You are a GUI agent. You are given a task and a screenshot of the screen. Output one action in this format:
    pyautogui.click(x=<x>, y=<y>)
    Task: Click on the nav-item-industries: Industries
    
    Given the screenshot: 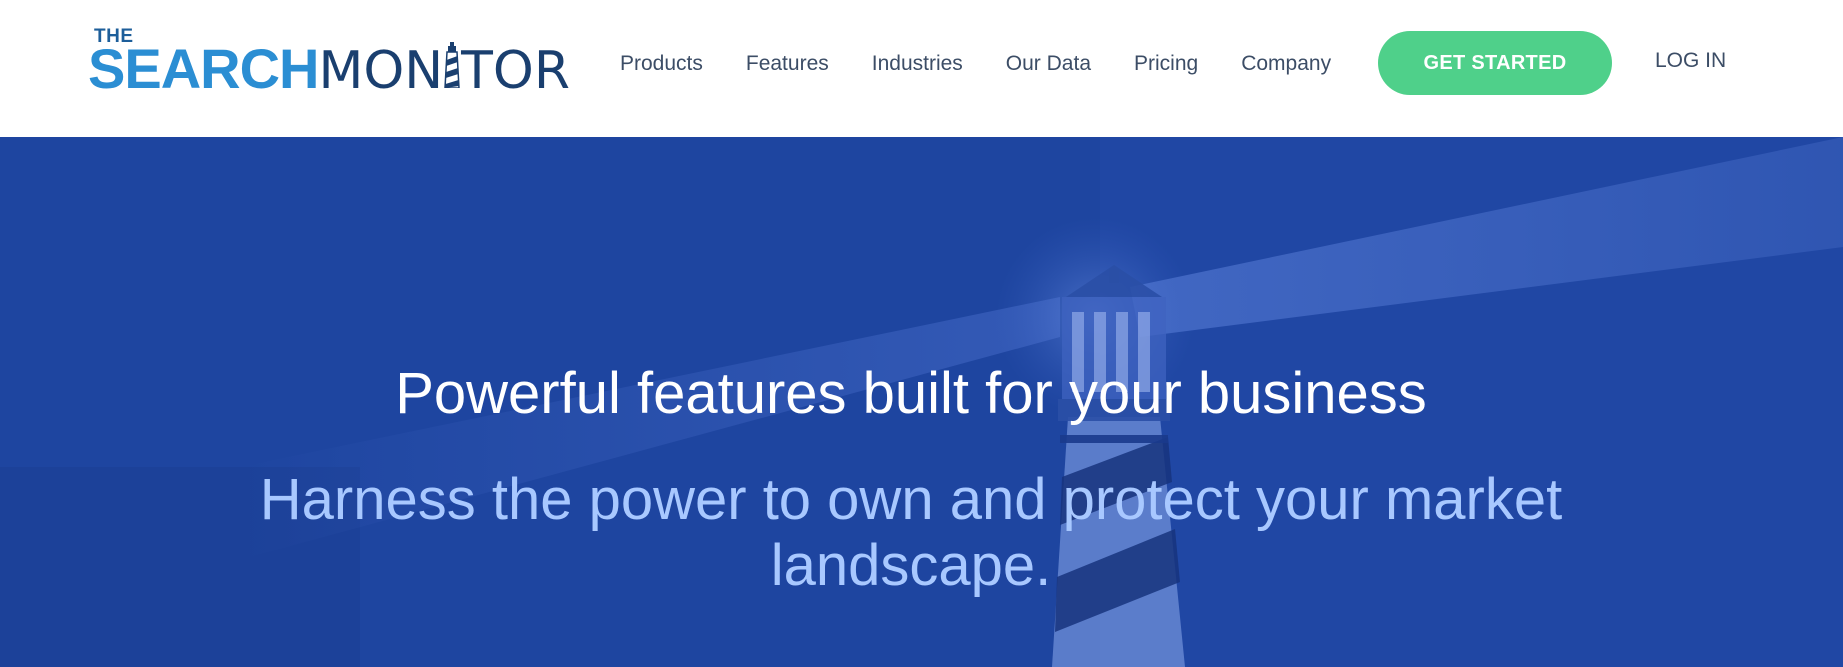 What is the action you would take?
    pyautogui.click(x=917, y=64)
    